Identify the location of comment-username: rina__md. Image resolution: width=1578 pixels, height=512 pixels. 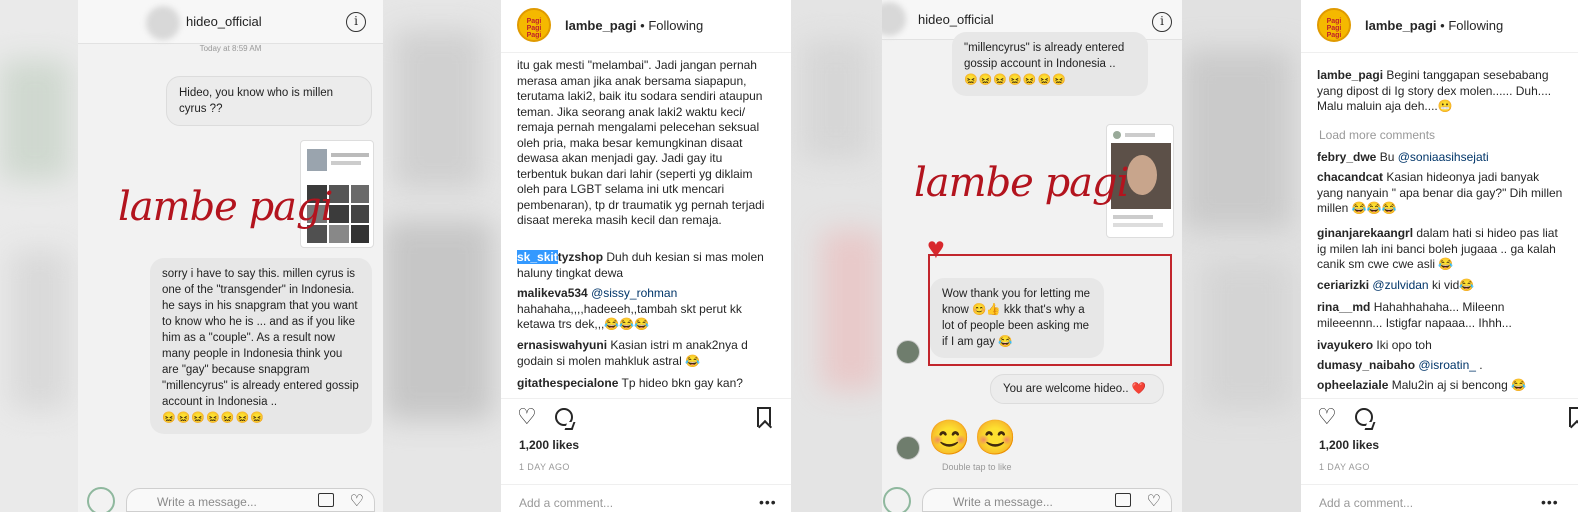
(1343, 307).